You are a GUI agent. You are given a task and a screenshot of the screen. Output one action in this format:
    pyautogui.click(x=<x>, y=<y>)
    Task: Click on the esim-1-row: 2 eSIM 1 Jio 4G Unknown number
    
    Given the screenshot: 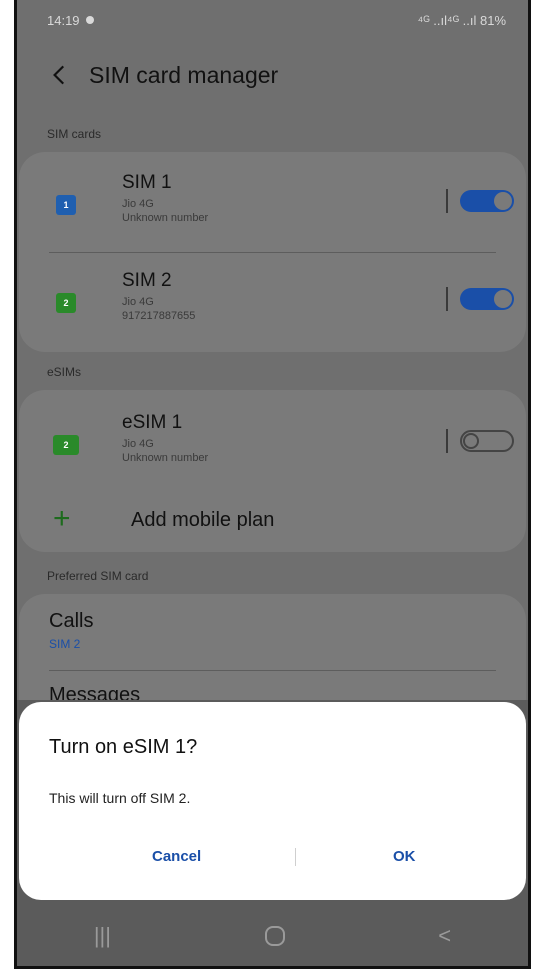 What is the action you would take?
    pyautogui.click(x=272, y=448)
    